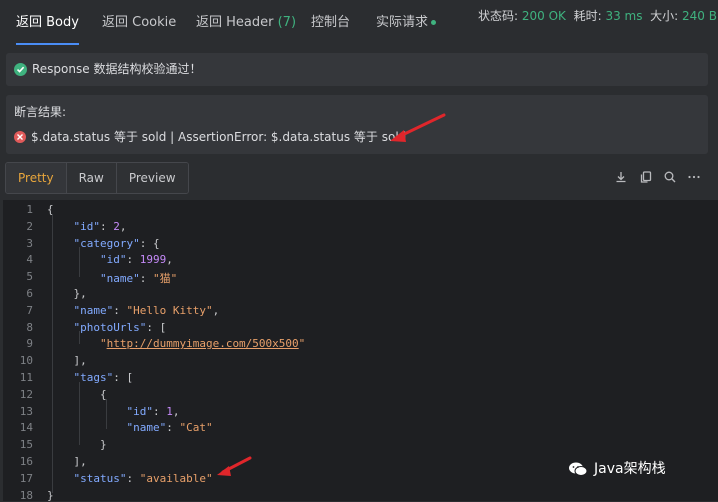  What do you see at coordinates (498, 16) in the screenshot?
I see `status-code-label: 状态码:` at bounding box center [498, 16].